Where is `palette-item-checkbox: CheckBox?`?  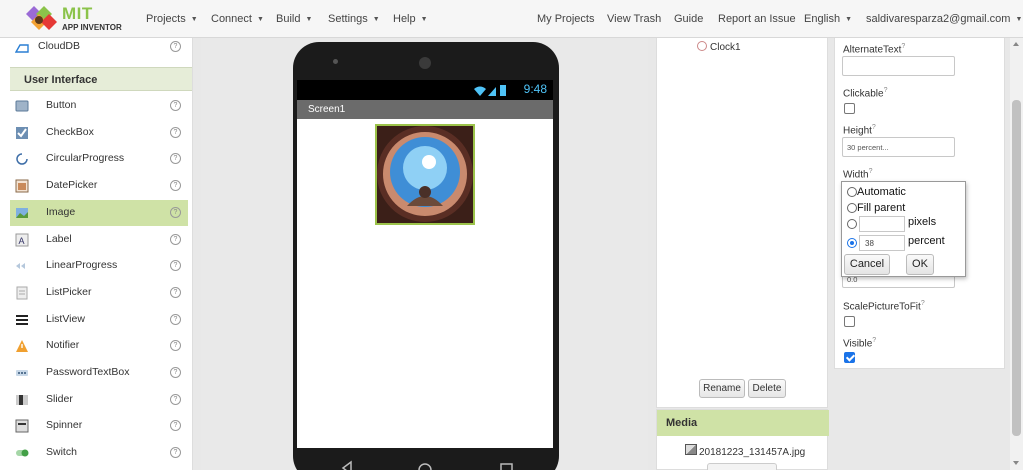 palette-item-checkbox: CheckBox? is located at coordinates (99, 133).